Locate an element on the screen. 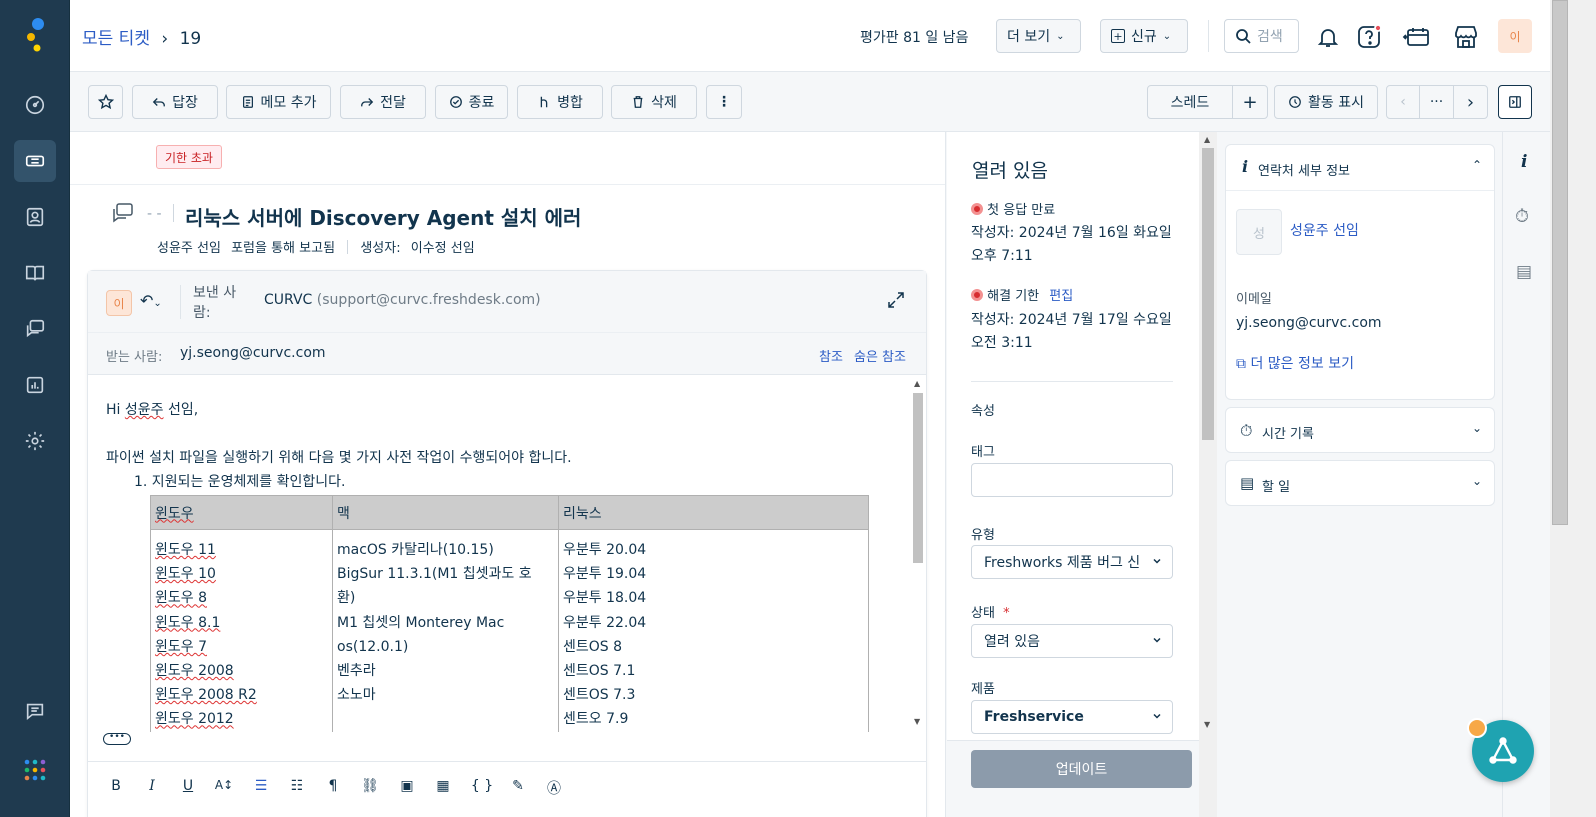 The width and height of the screenshot is (1596, 817). numbered-list-icon: ☰ is located at coordinates (261, 788).